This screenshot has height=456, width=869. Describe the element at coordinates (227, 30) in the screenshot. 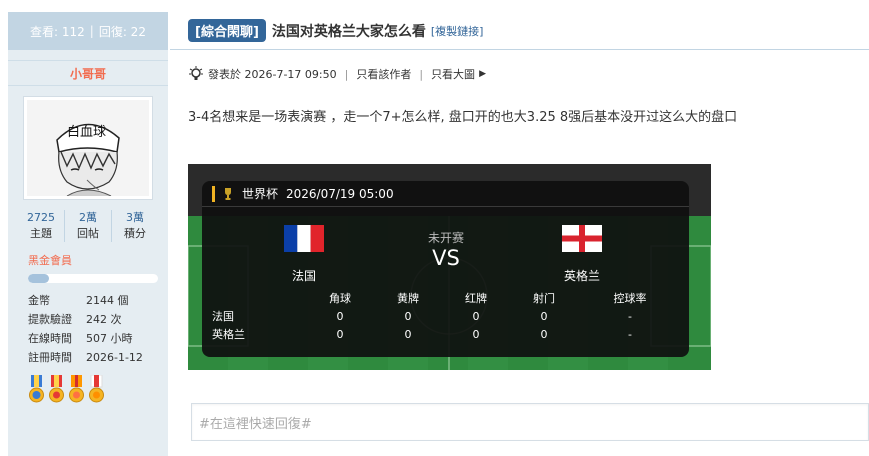

I see `category-tag: [綜合閑聊]` at that location.